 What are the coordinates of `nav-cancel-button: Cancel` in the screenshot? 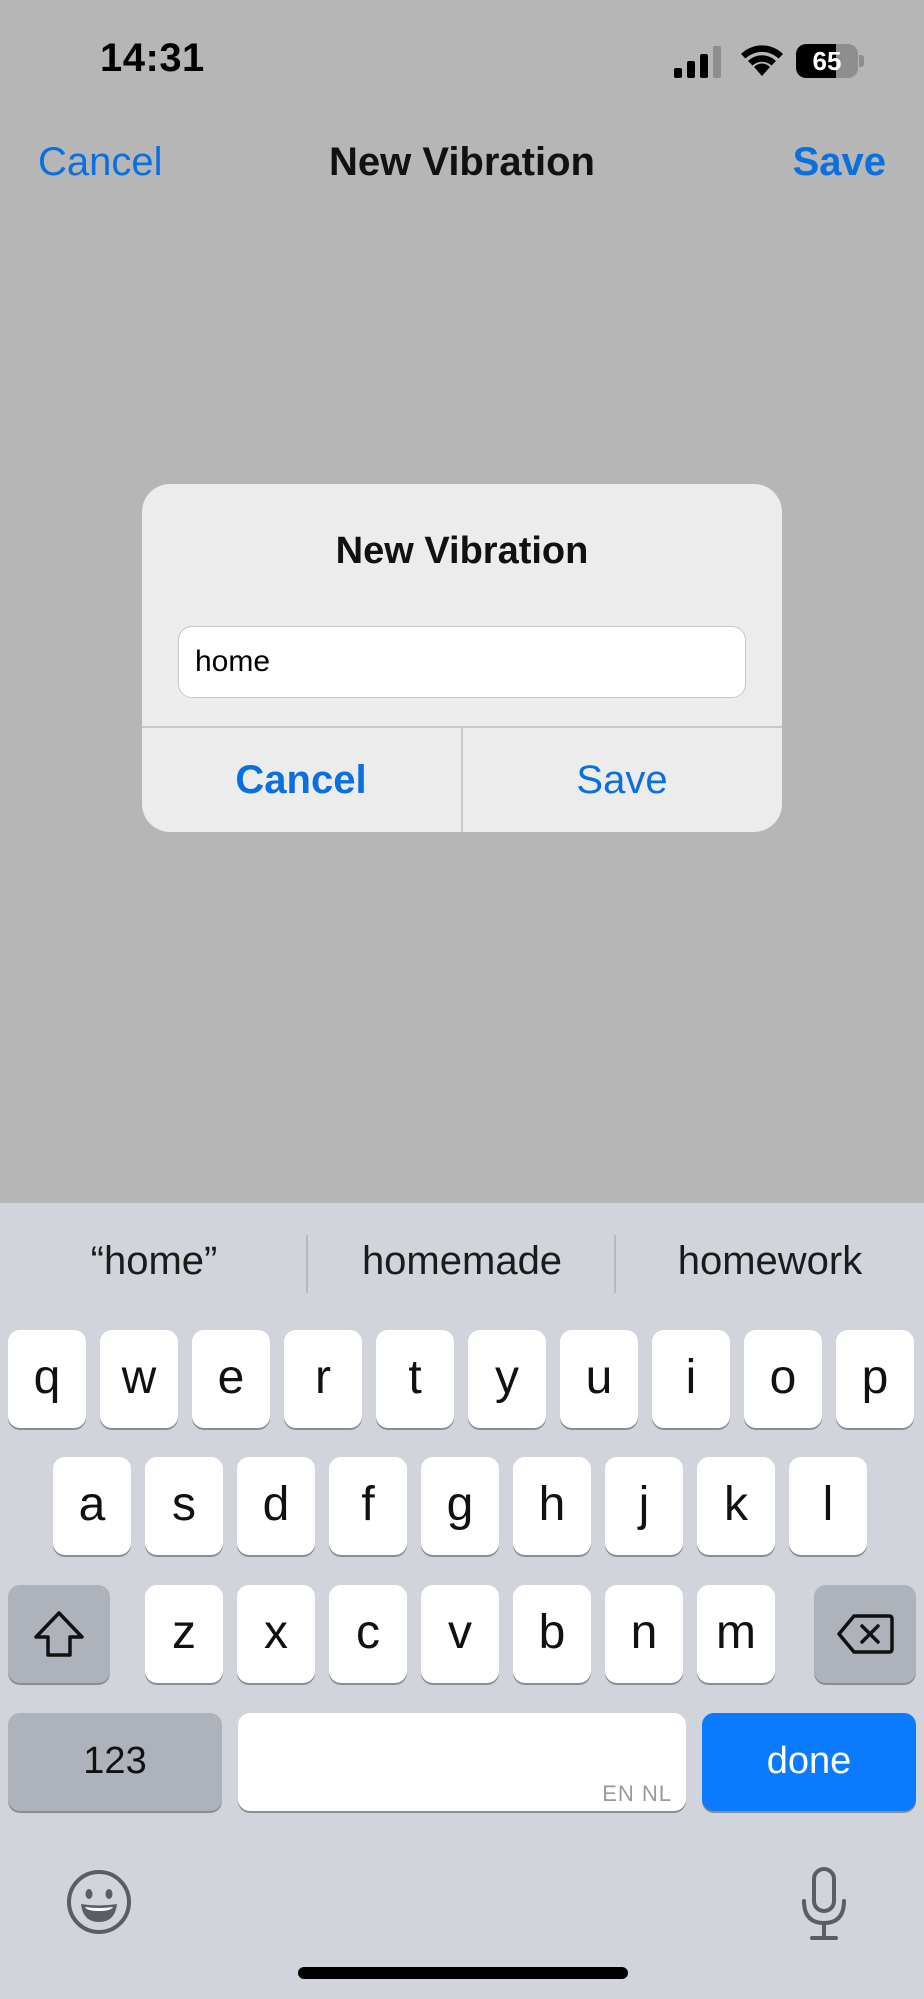 It's located at (100, 162).